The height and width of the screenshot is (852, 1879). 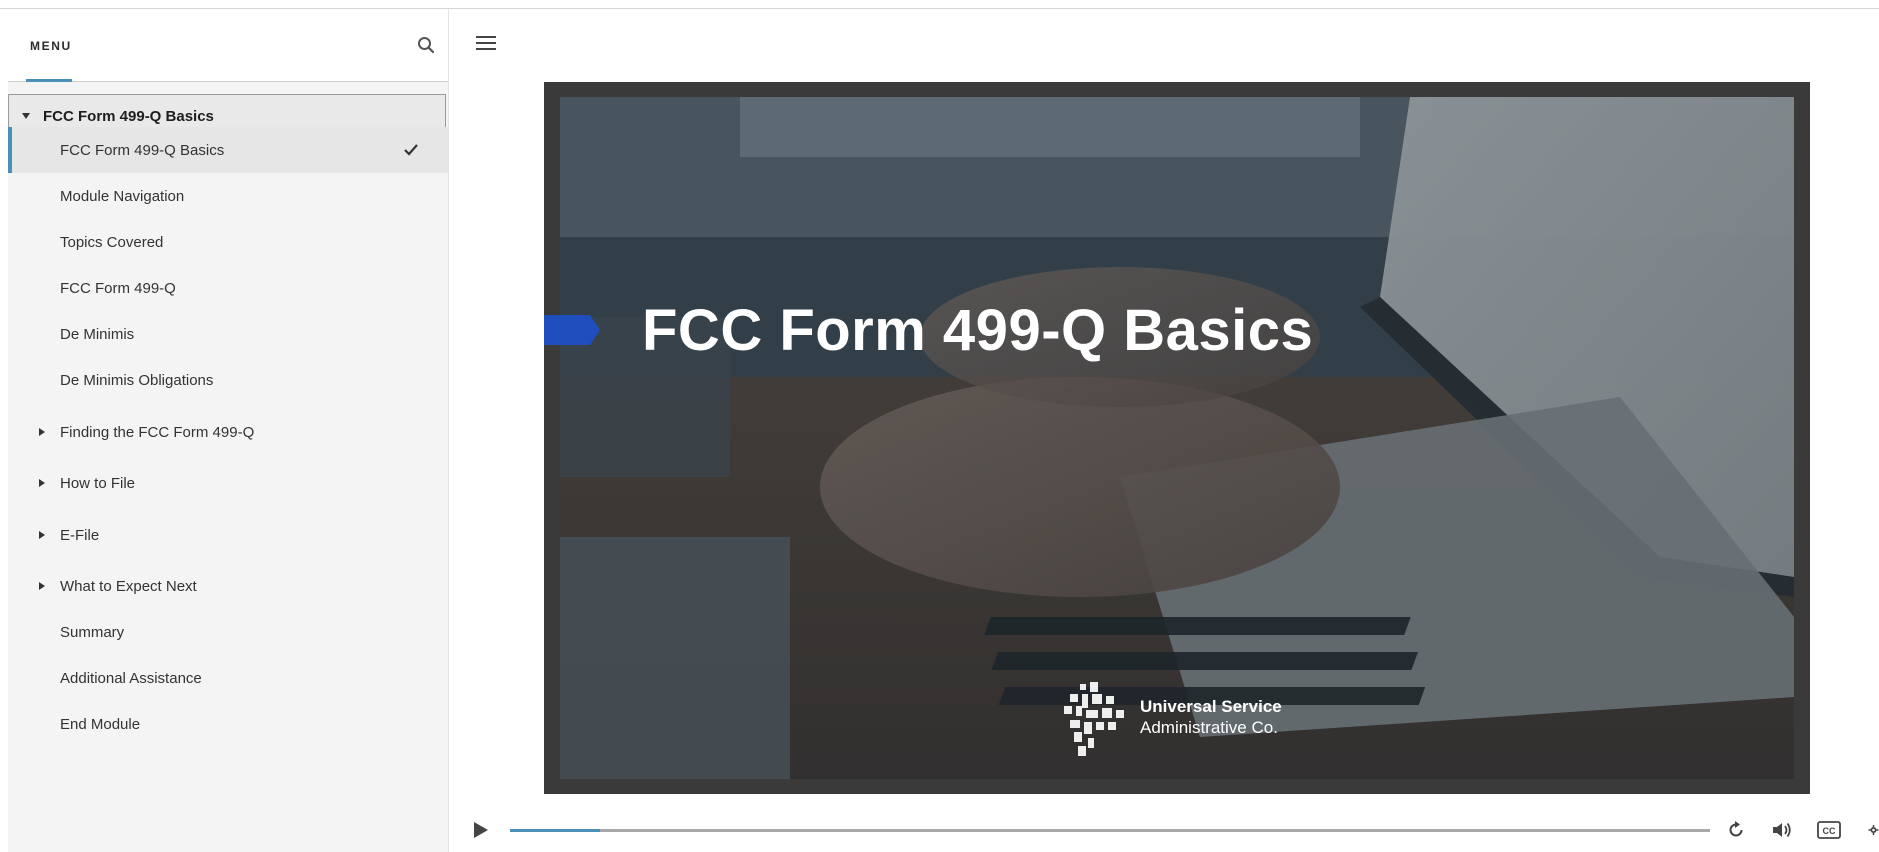 I want to click on replay-icon, so click(x=1736, y=829).